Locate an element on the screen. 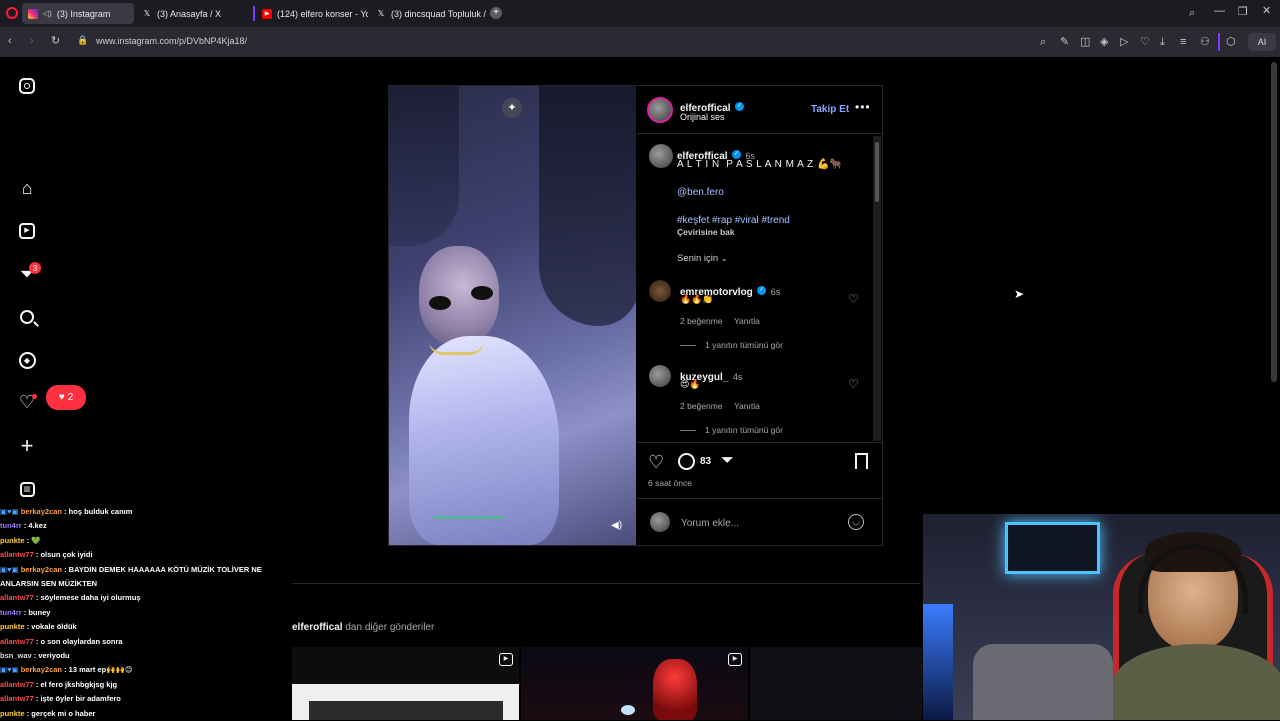 This screenshot has height=721, width=1280. page-scrollbar is located at coordinates (1274, 222).